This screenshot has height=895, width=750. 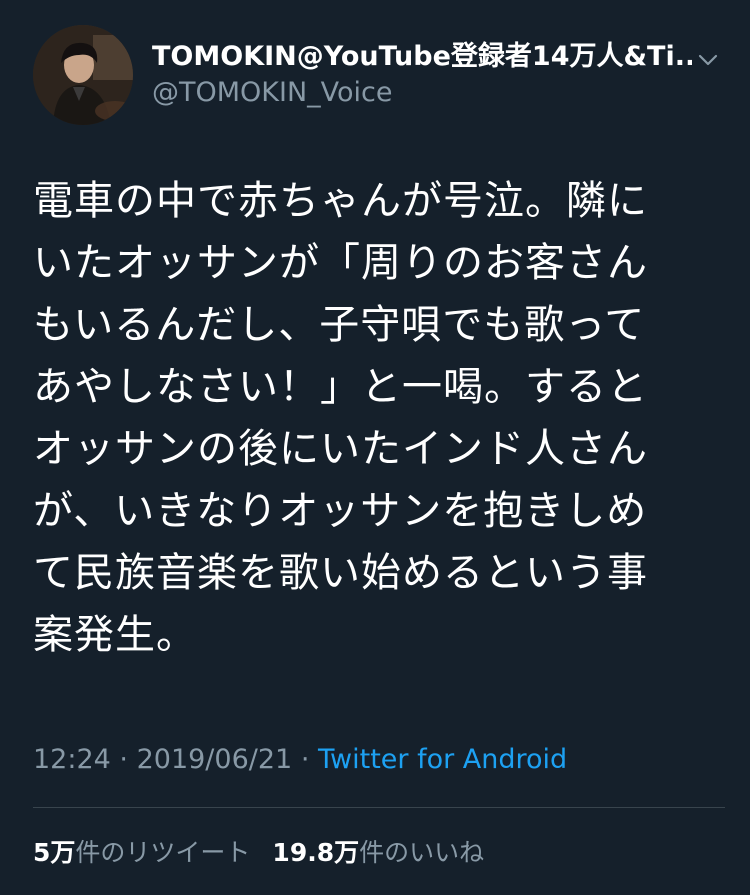 I want to click on tweet-text-line: て民族音楽を歌い始めるという事, so click(x=340, y=573).